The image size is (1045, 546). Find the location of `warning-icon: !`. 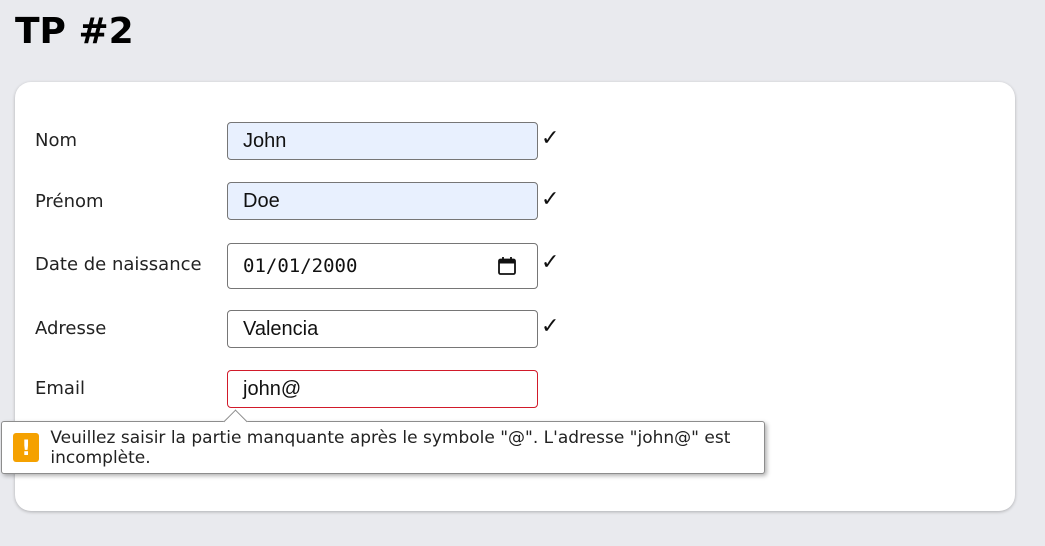

warning-icon: ! is located at coordinates (26, 447).